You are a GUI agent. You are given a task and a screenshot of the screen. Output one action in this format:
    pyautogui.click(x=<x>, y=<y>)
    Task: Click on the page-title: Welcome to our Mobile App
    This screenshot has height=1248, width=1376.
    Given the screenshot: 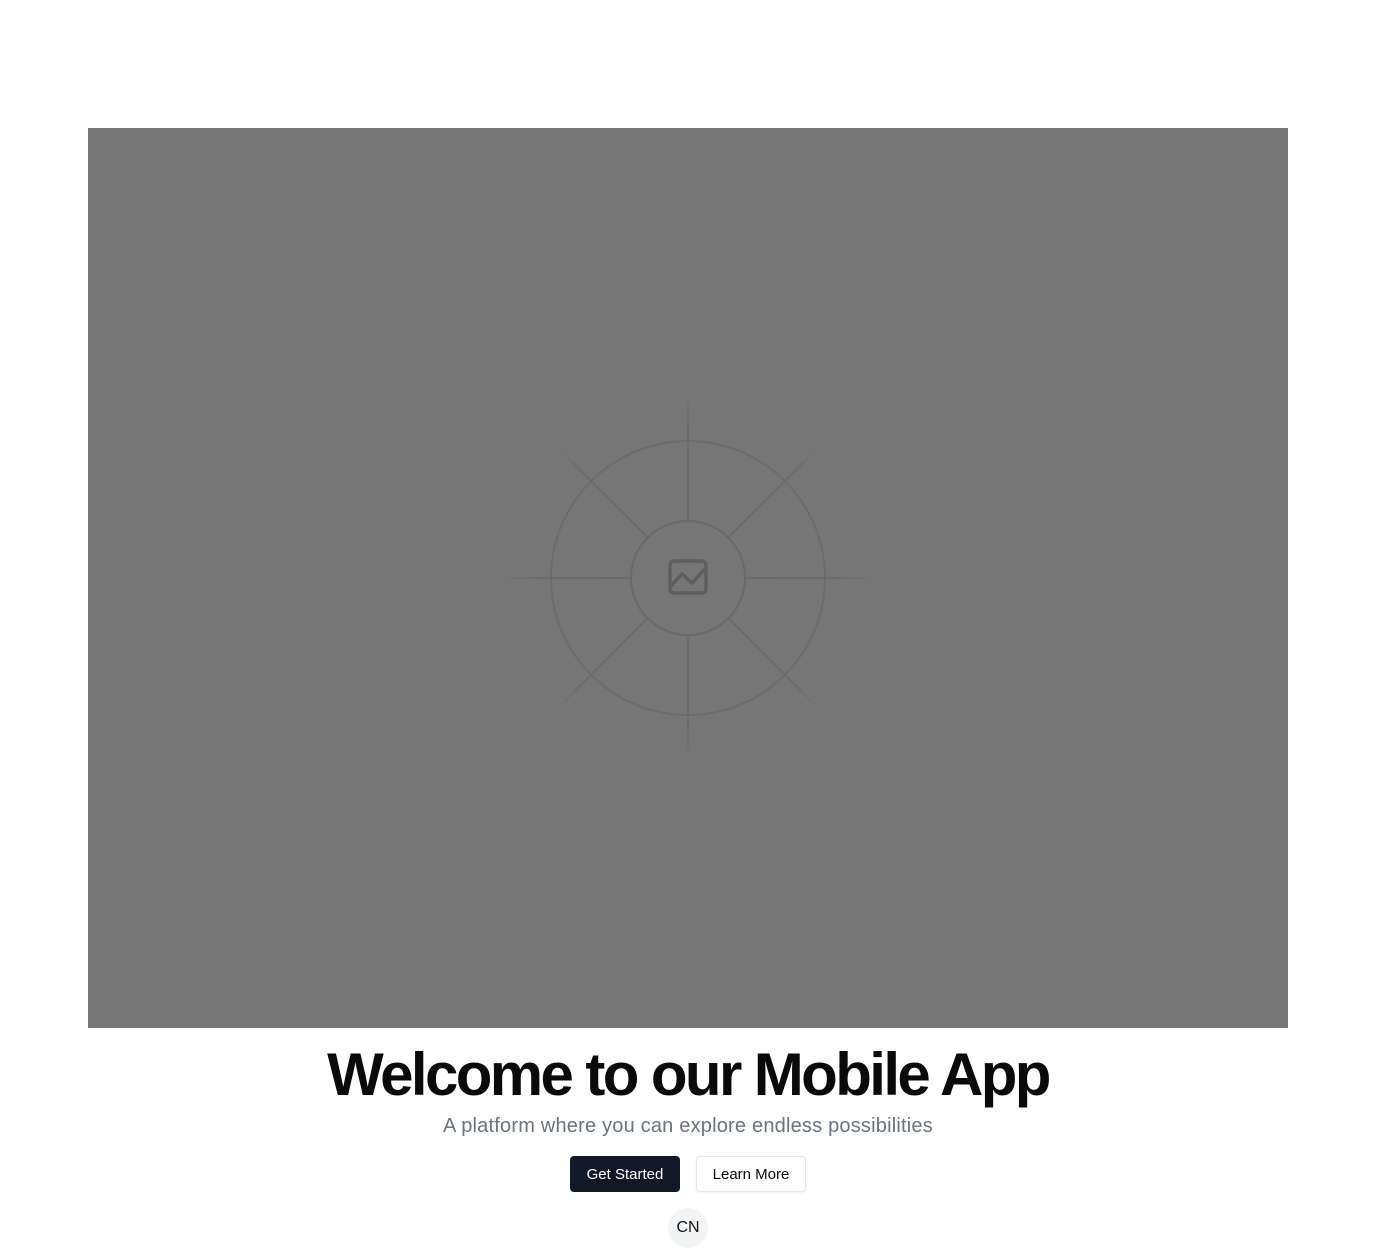 What is the action you would take?
    pyautogui.click(x=689, y=1074)
    